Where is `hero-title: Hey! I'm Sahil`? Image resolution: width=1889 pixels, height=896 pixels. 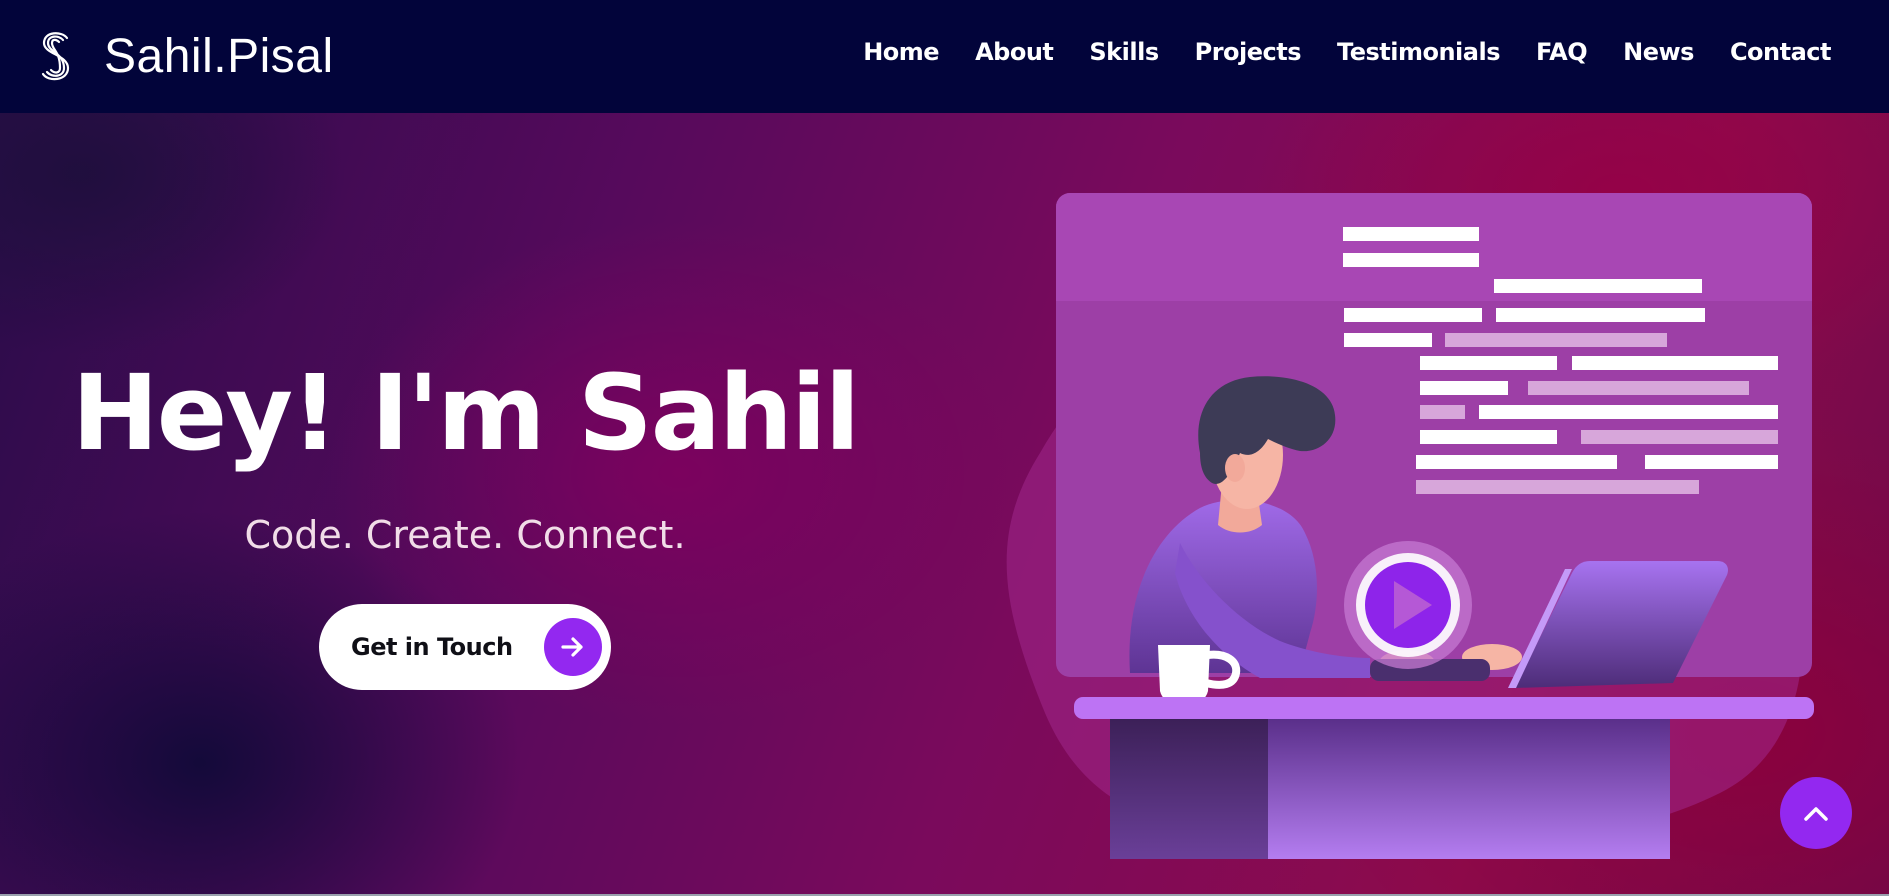 hero-title: Hey! I'm Sahil is located at coordinates (466, 413).